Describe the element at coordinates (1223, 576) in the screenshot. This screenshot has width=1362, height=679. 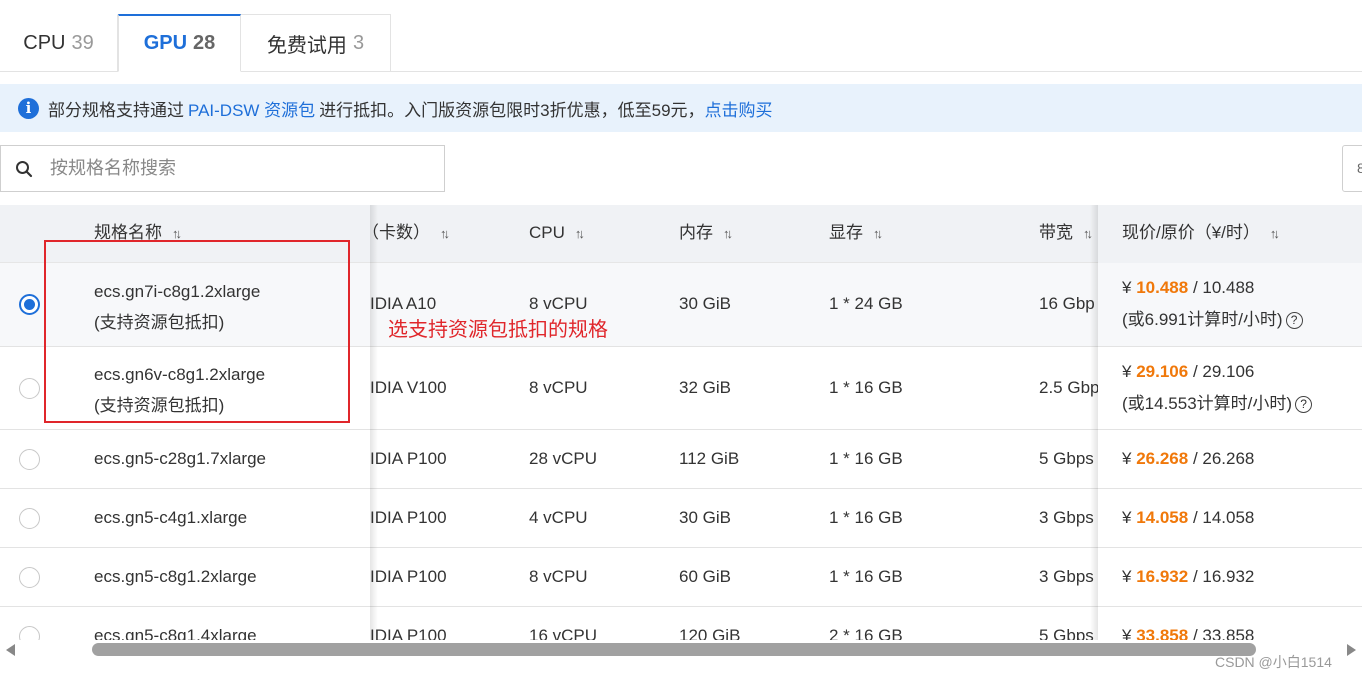
I see `price-orig: / 16.932` at that location.